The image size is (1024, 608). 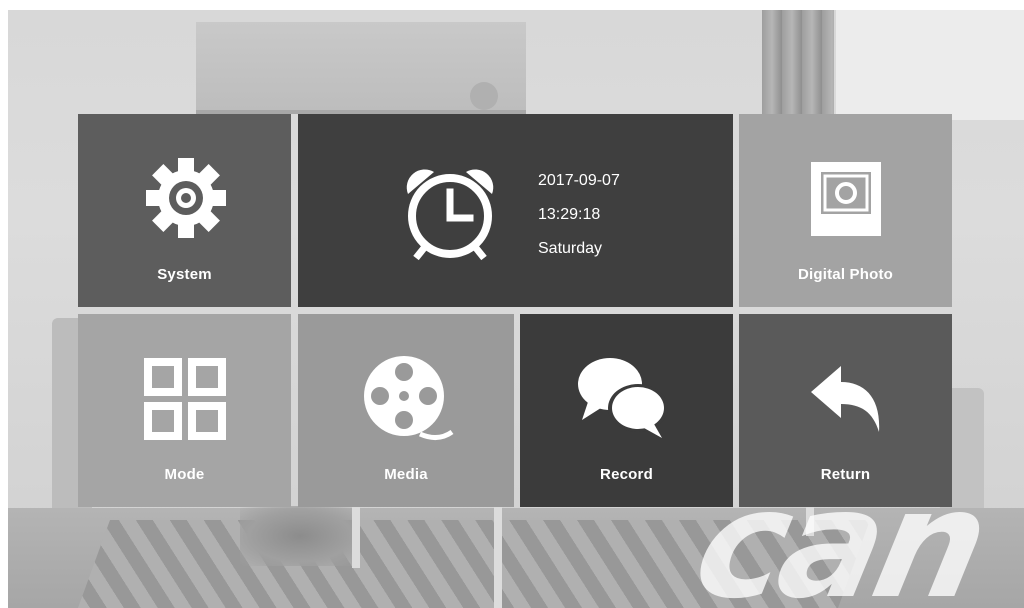 What do you see at coordinates (185, 399) in the screenshot?
I see `grid-icon` at bounding box center [185, 399].